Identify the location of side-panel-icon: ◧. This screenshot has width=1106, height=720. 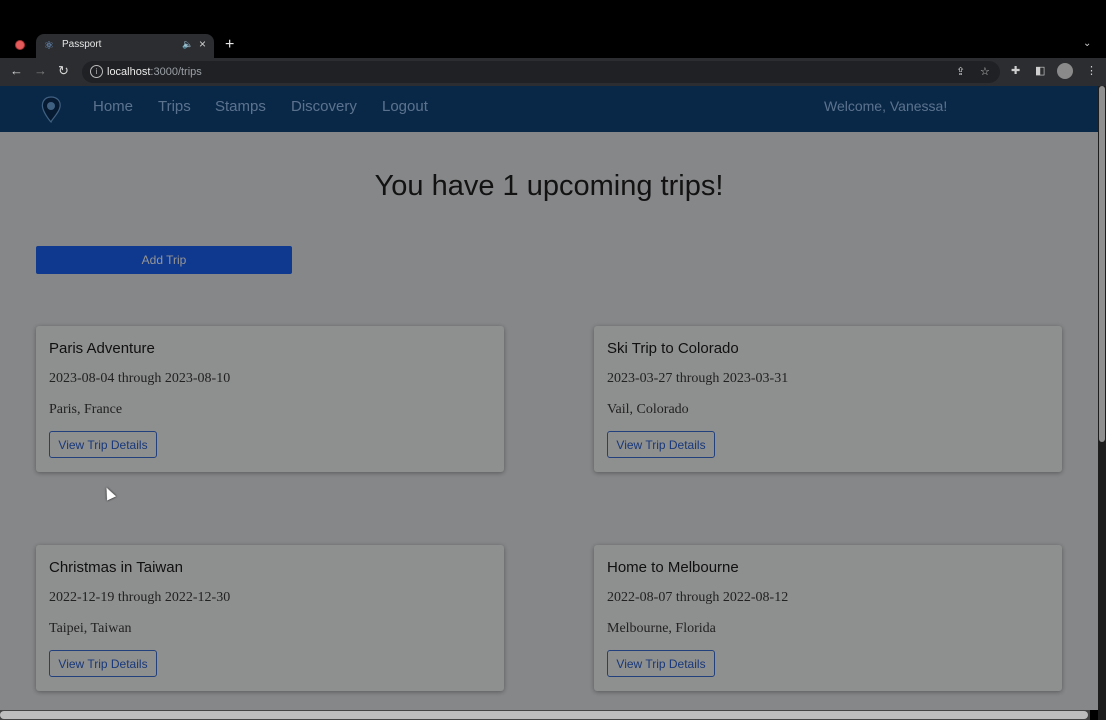
(1040, 70).